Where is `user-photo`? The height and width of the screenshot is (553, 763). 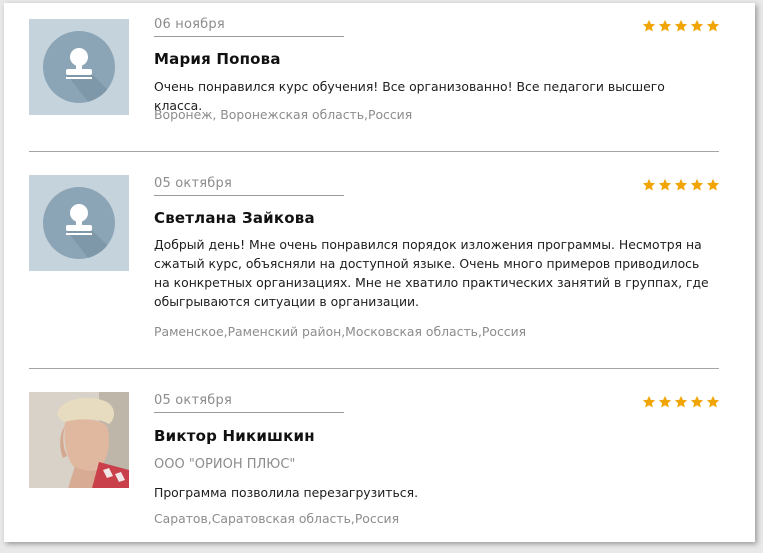
user-photo is located at coordinates (79, 440).